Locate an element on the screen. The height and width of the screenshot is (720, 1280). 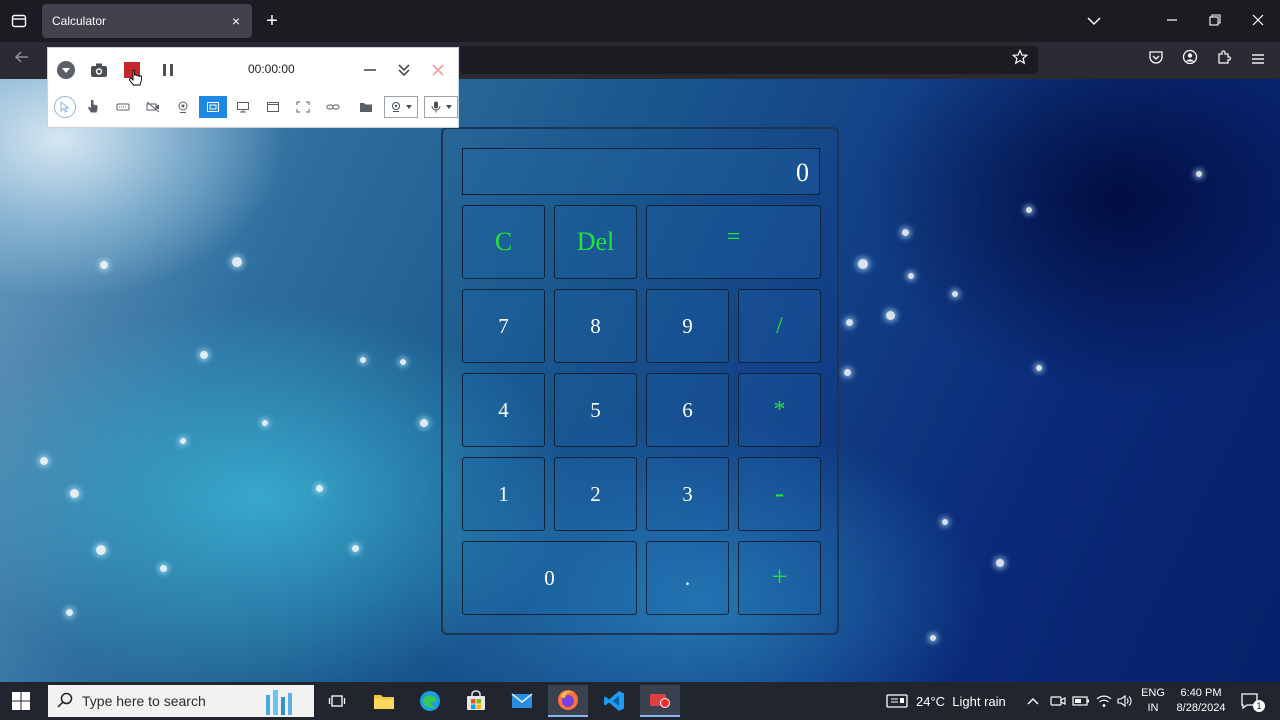
extensions-icon is located at coordinates (1224, 61).